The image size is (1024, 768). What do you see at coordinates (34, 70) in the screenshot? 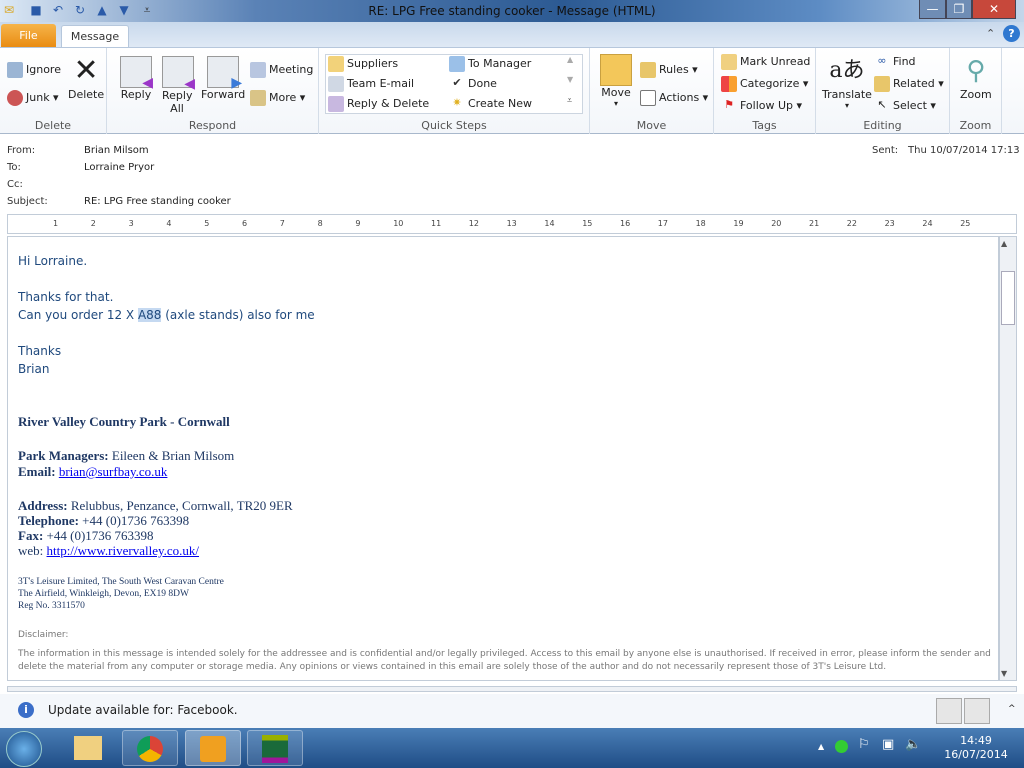
I see `ignore-button: Ignore` at bounding box center [34, 70].